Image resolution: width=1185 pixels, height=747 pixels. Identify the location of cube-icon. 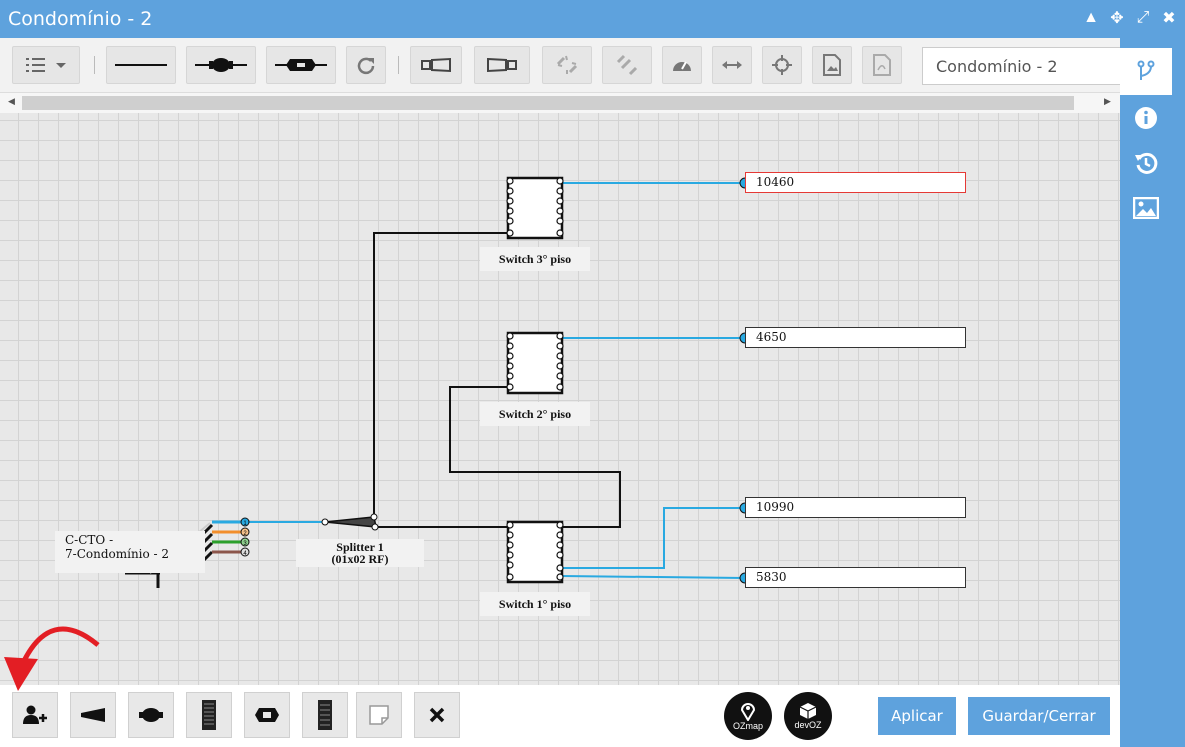
(808, 711).